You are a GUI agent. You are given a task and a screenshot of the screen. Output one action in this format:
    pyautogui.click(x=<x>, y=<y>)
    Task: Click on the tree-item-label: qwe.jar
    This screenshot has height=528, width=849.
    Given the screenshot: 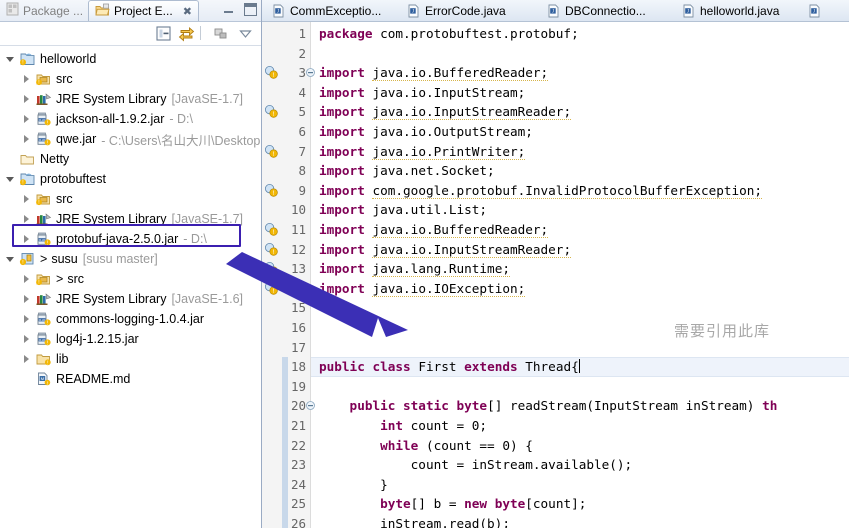 What is the action you would take?
    pyautogui.click(x=76, y=139)
    